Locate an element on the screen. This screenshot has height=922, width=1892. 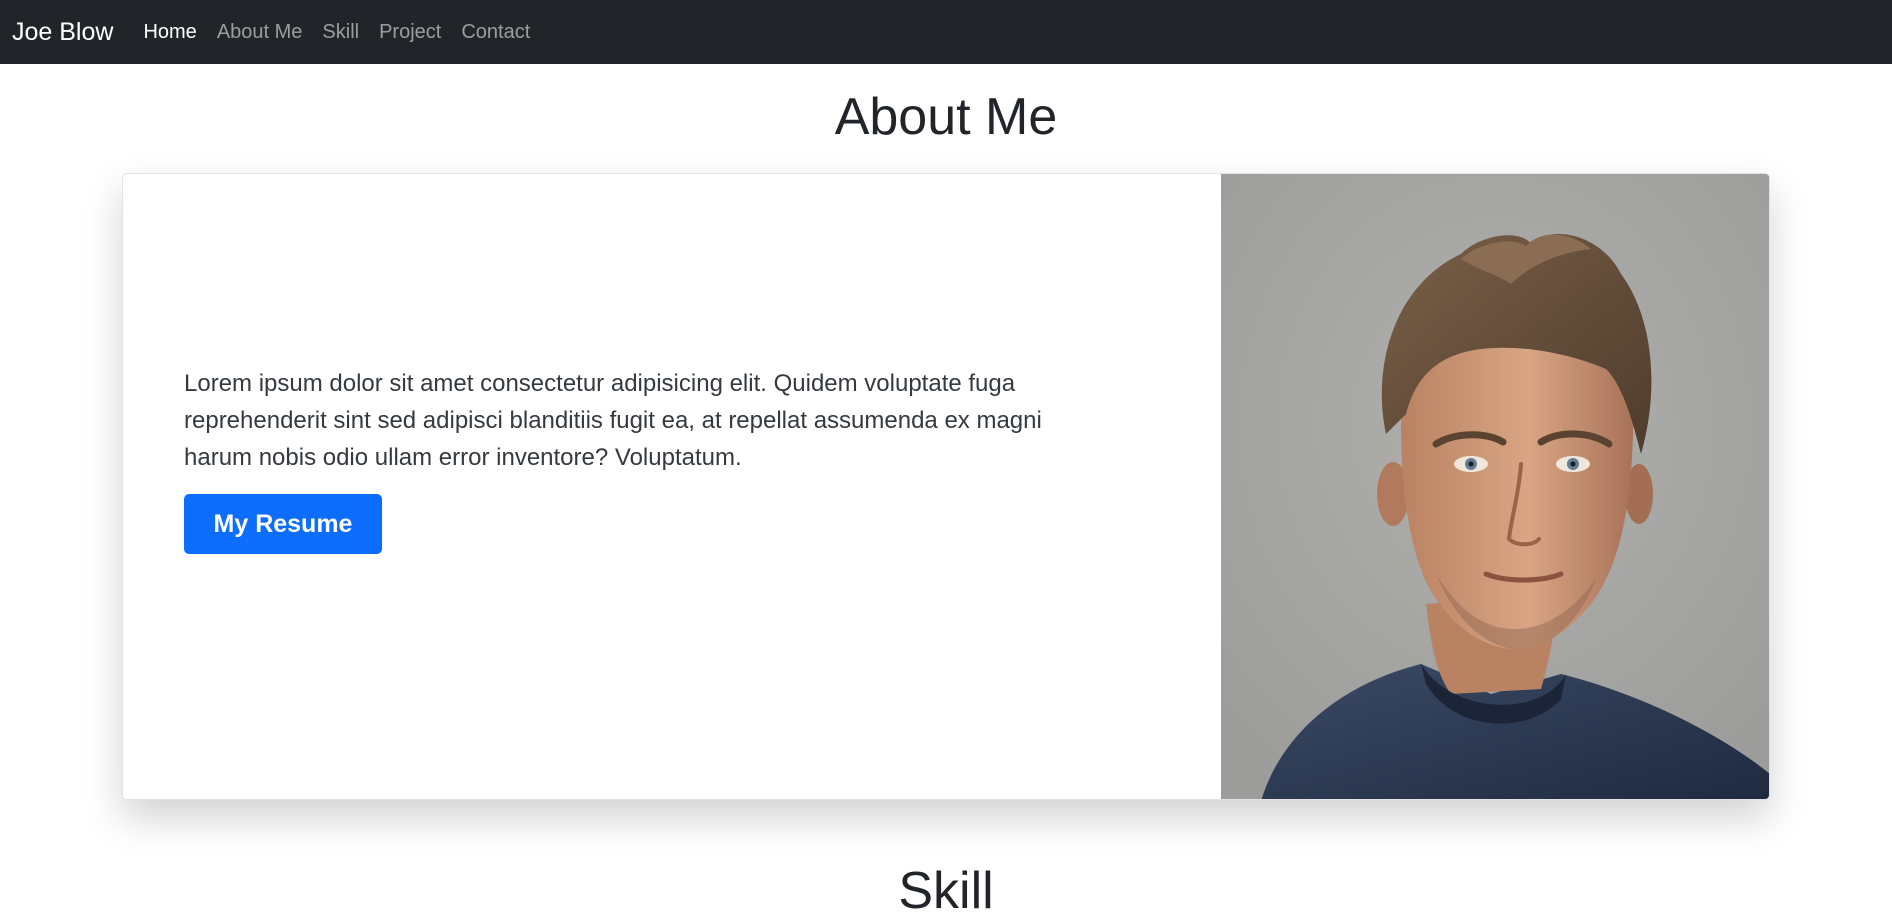
my-resume-button: My Resume is located at coordinates (283, 524).